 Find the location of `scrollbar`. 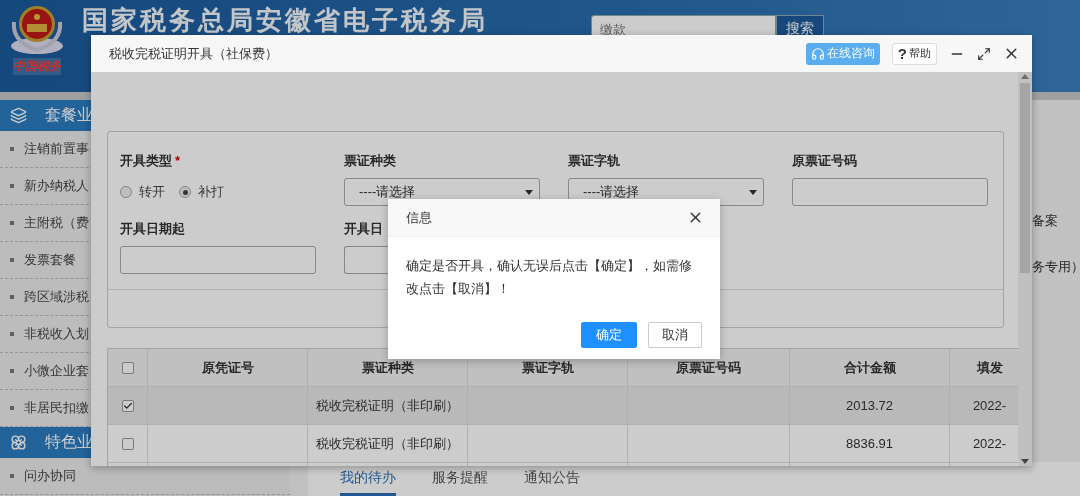

scrollbar is located at coordinates (1025, 269).